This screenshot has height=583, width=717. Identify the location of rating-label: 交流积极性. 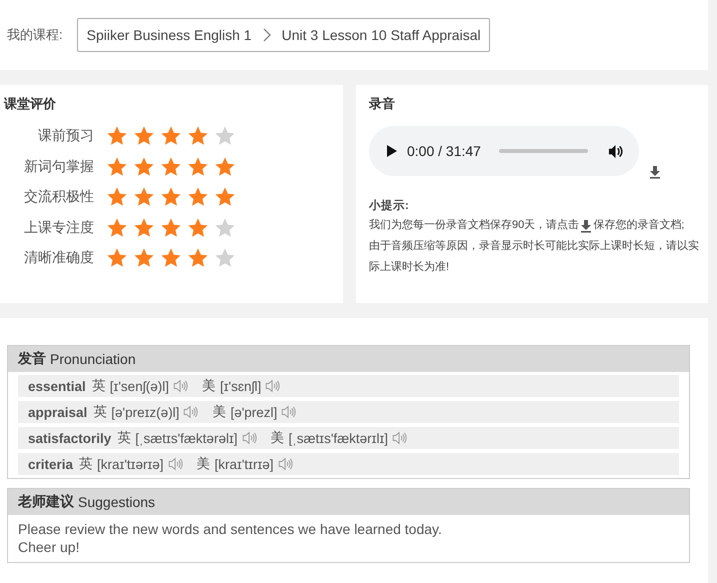
(58, 197).